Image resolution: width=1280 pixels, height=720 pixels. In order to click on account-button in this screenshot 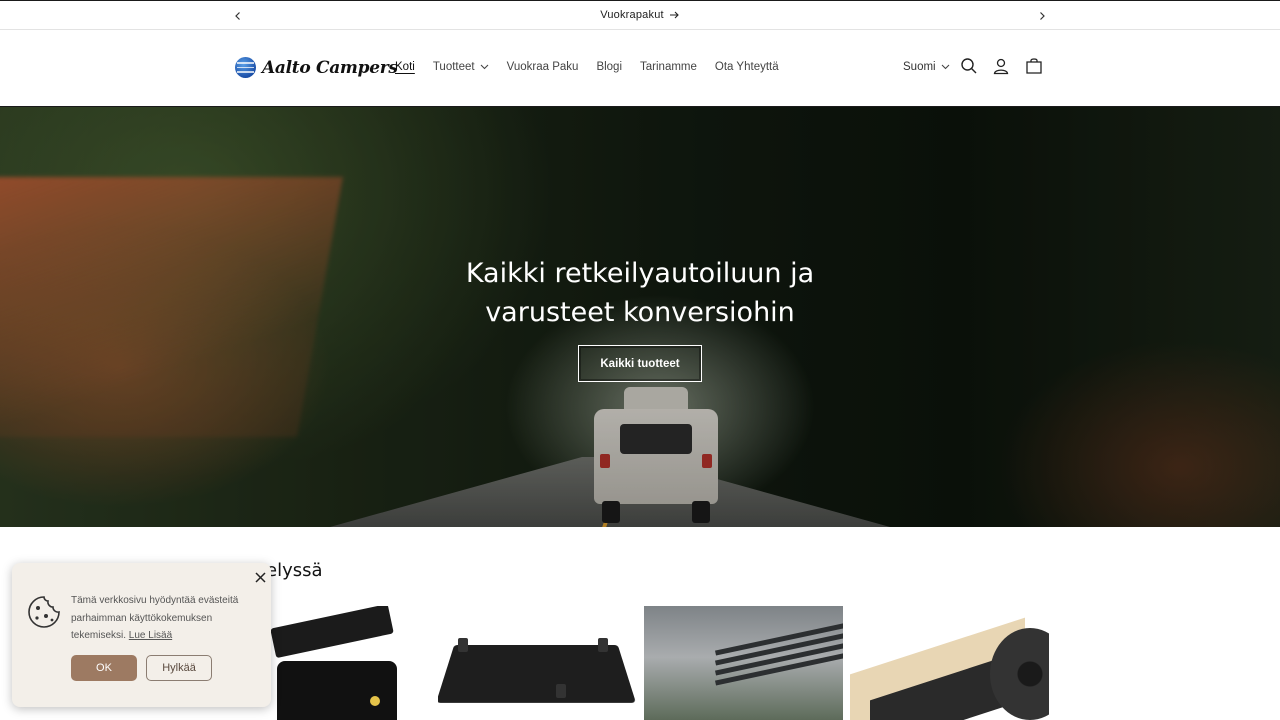, I will do `click(1001, 66)`.